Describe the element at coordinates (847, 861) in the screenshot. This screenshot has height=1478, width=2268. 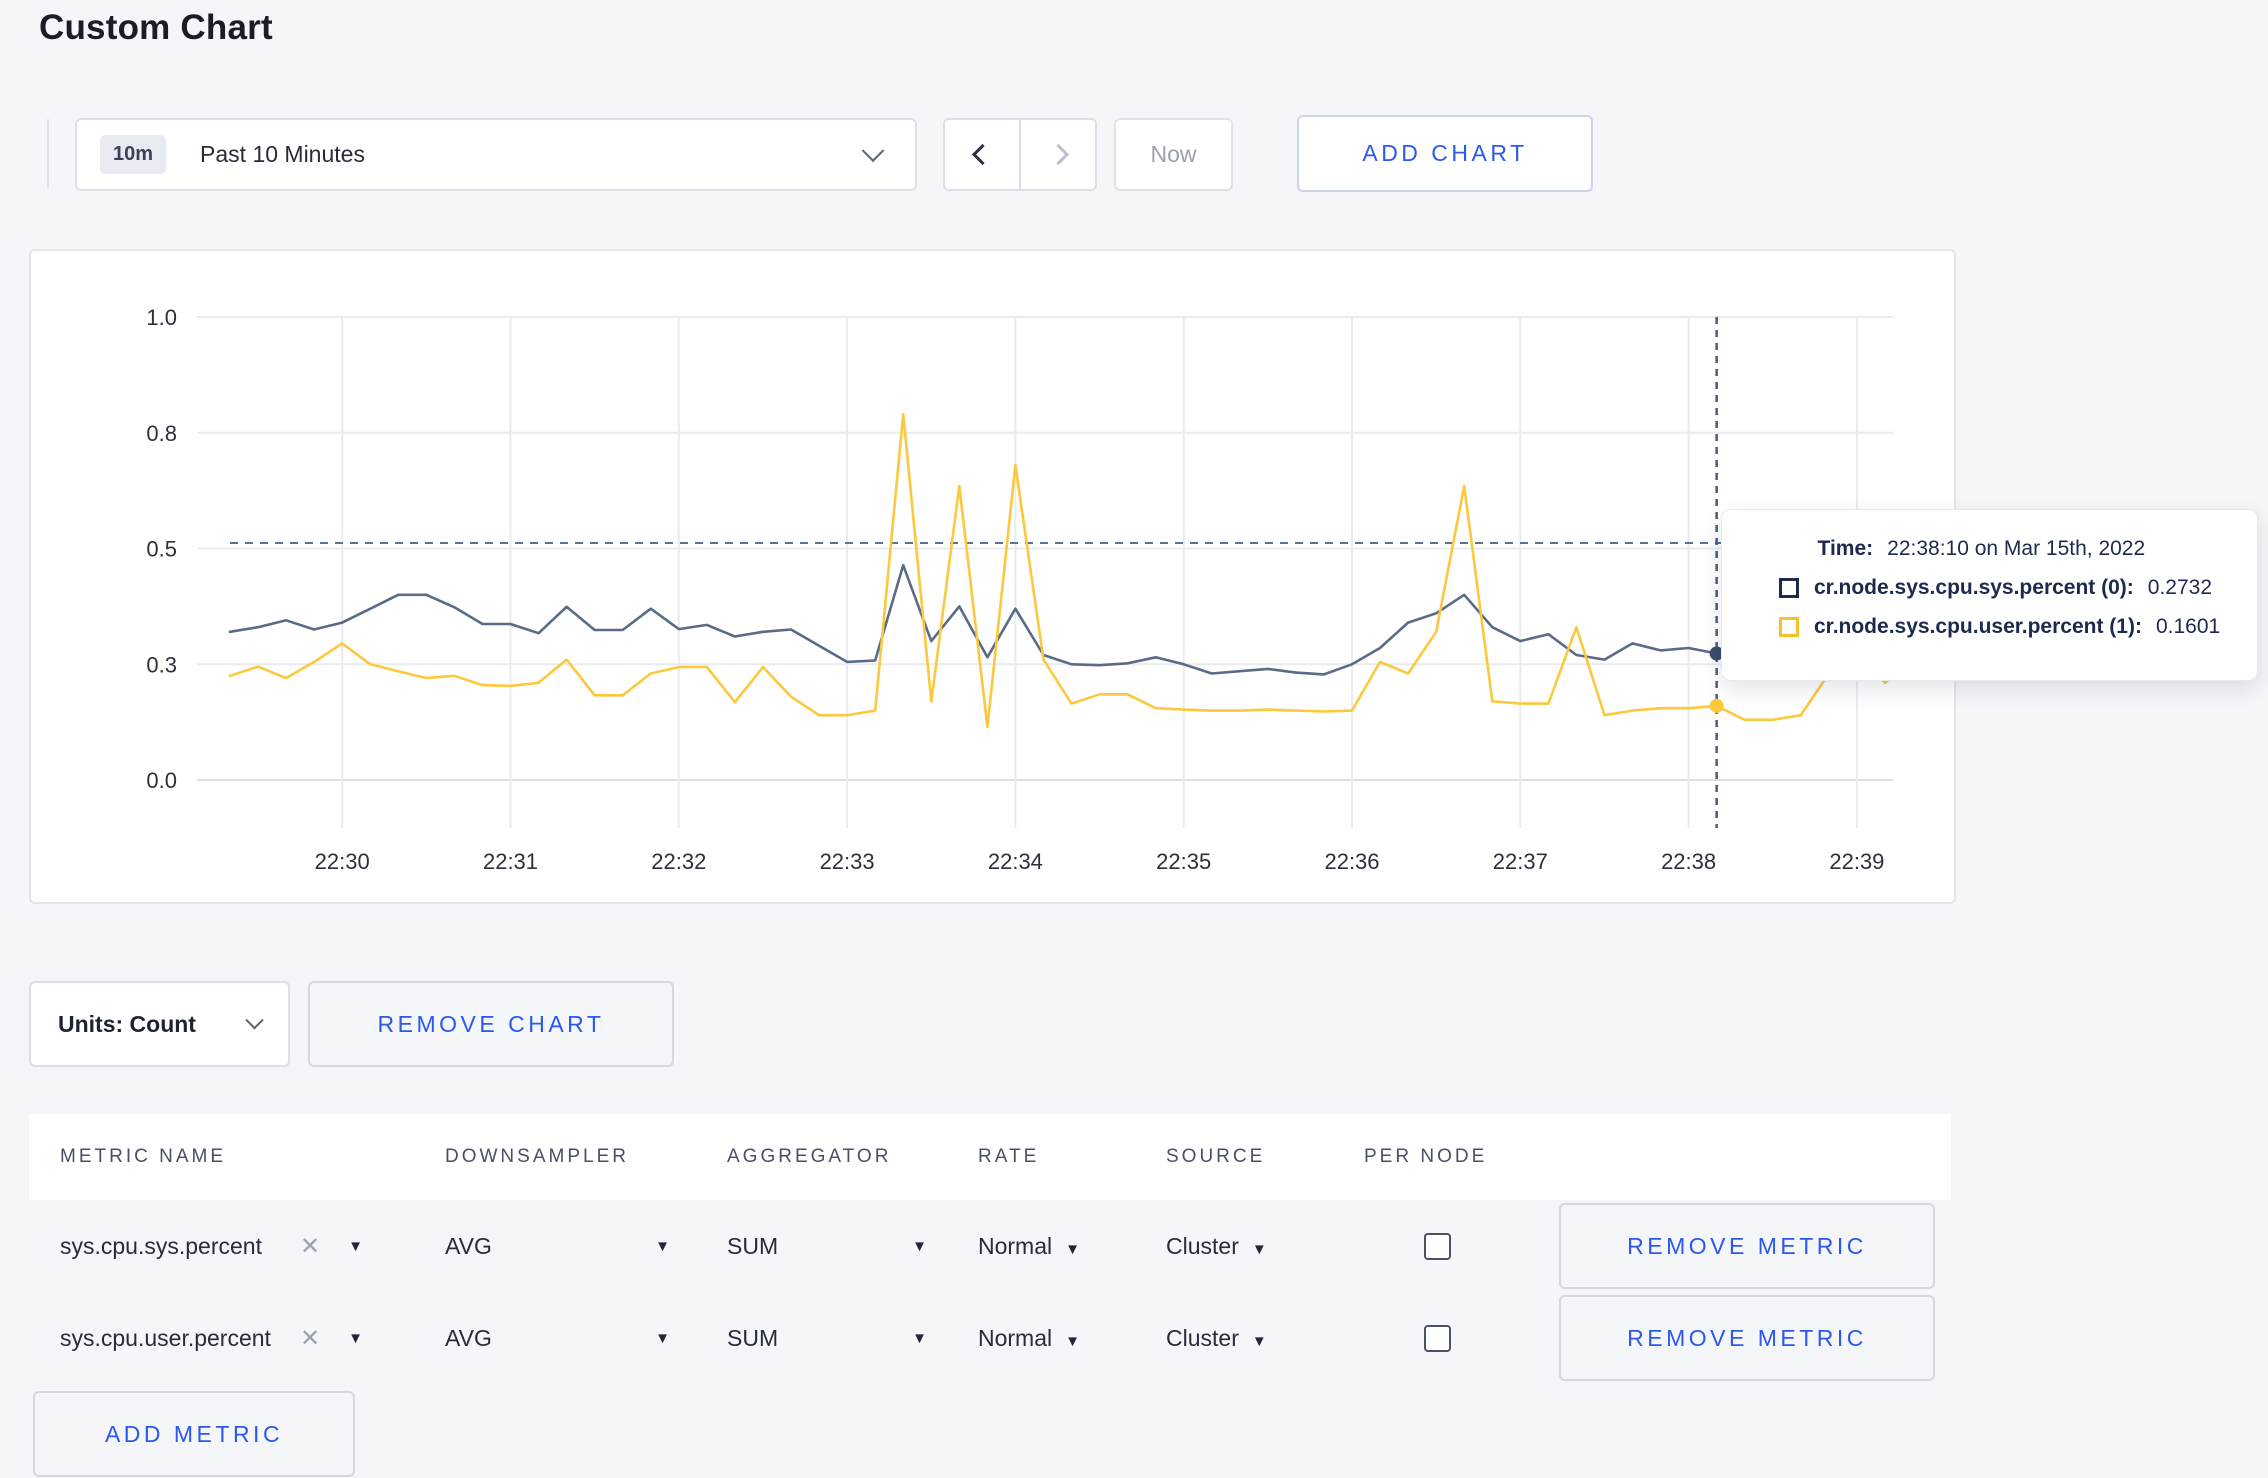
I see `svg-text: 22:33` at that location.